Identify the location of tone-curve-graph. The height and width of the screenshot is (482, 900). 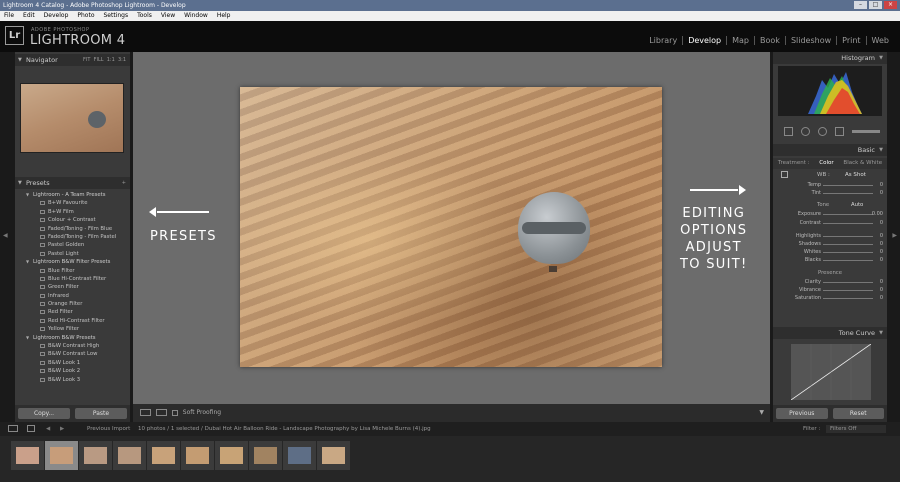
(831, 372).